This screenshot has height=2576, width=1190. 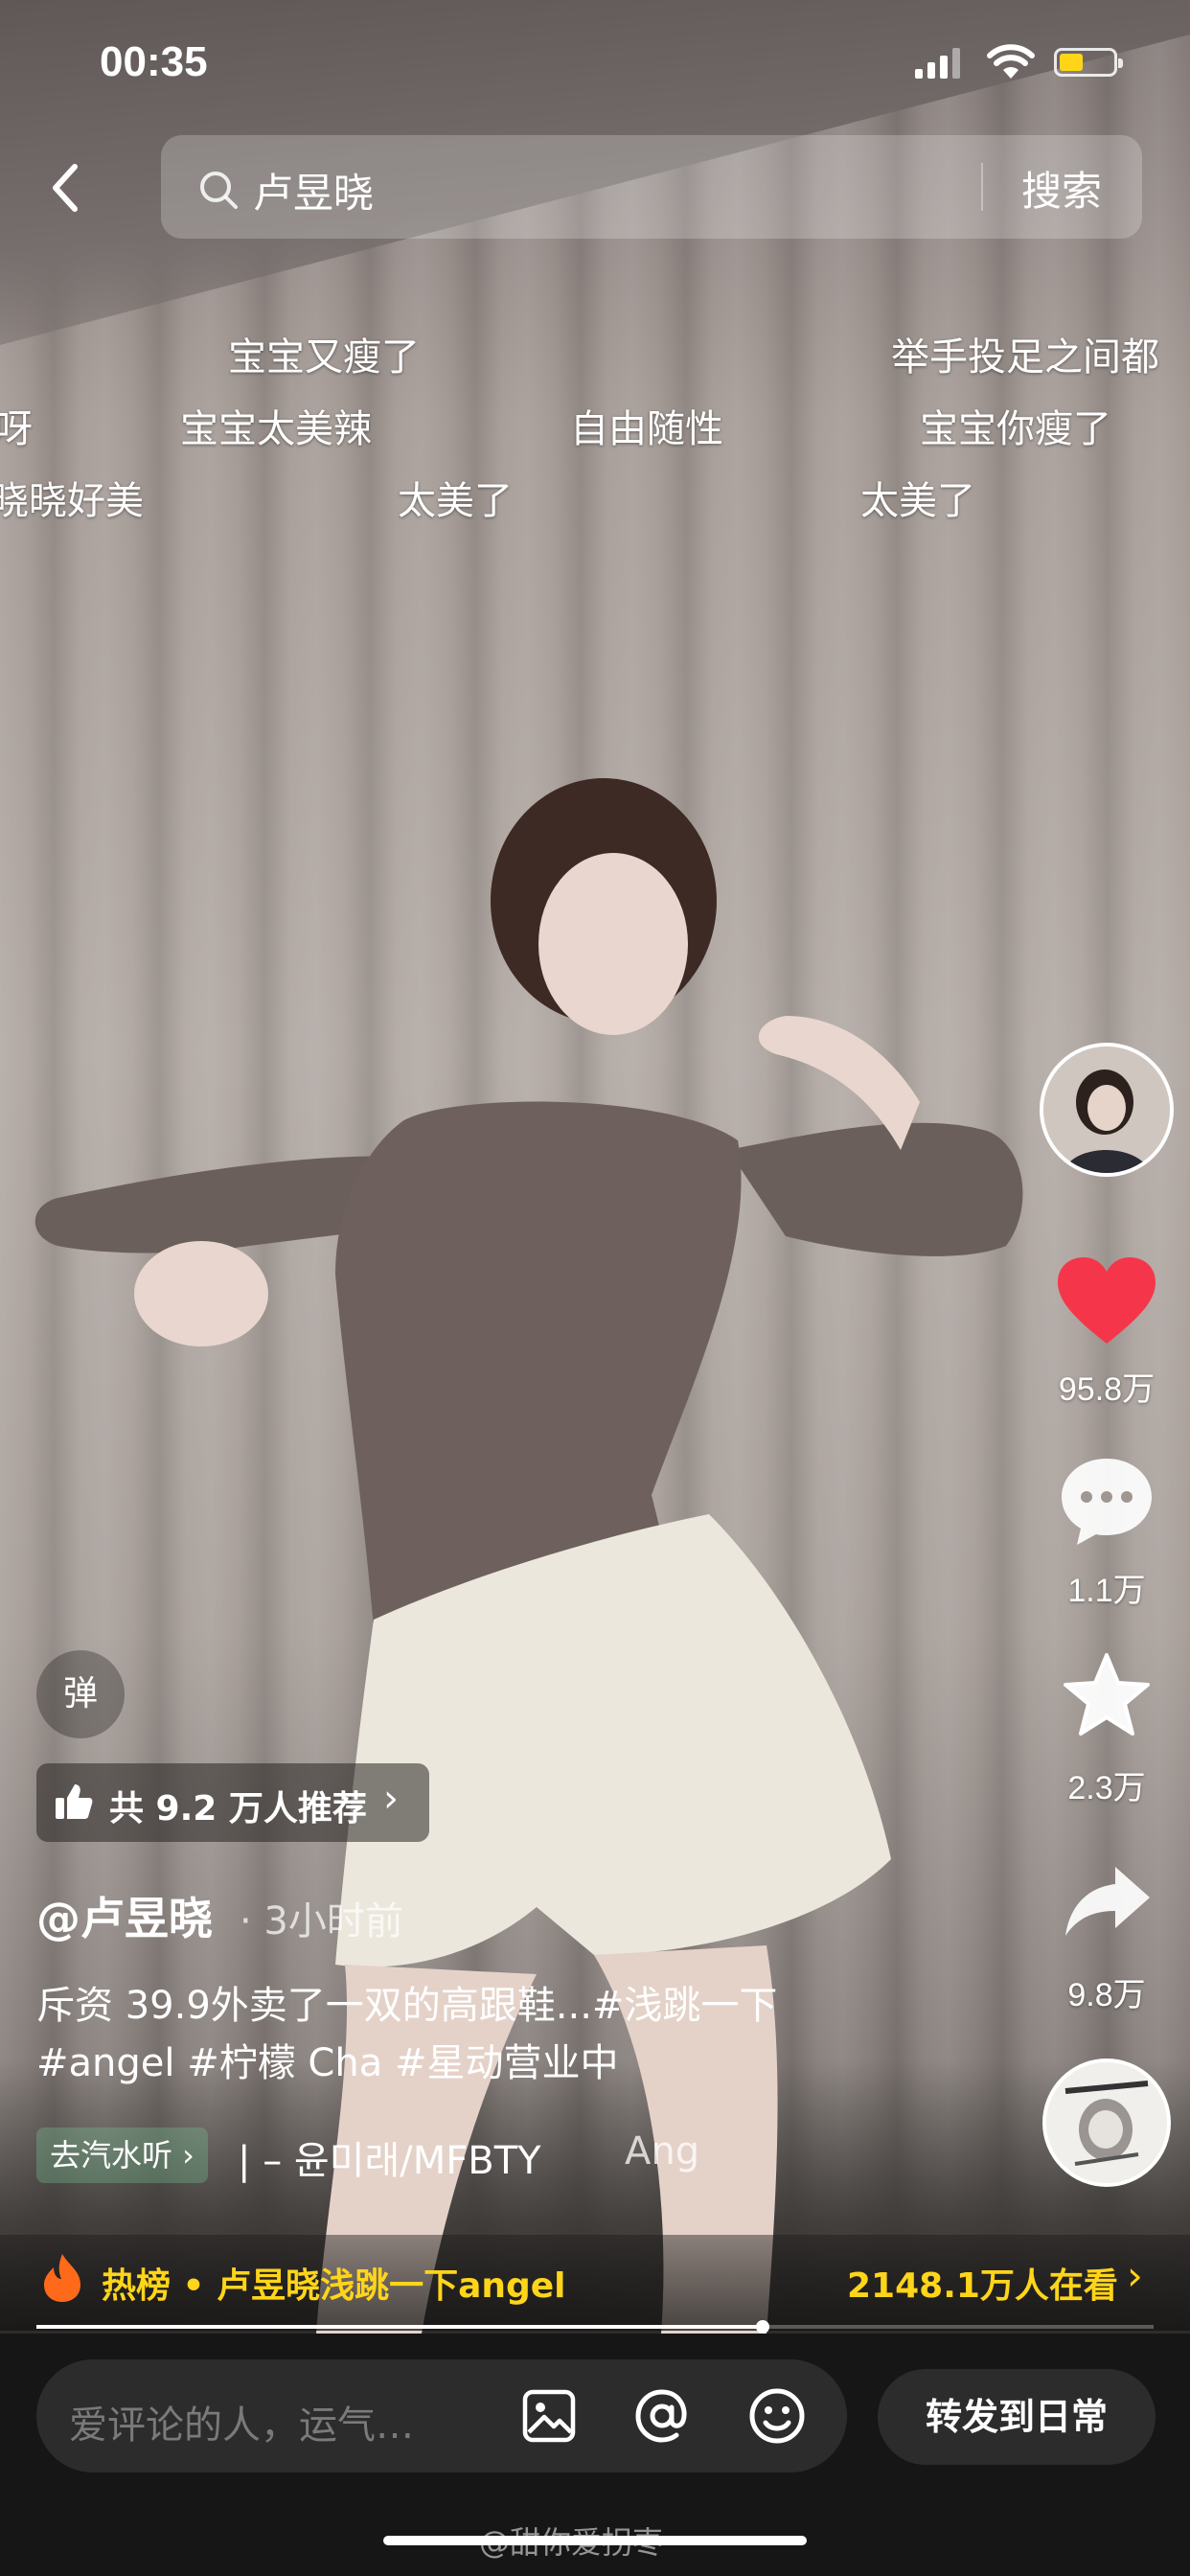 I want to click on search-divider, so click(x=982, y=187).